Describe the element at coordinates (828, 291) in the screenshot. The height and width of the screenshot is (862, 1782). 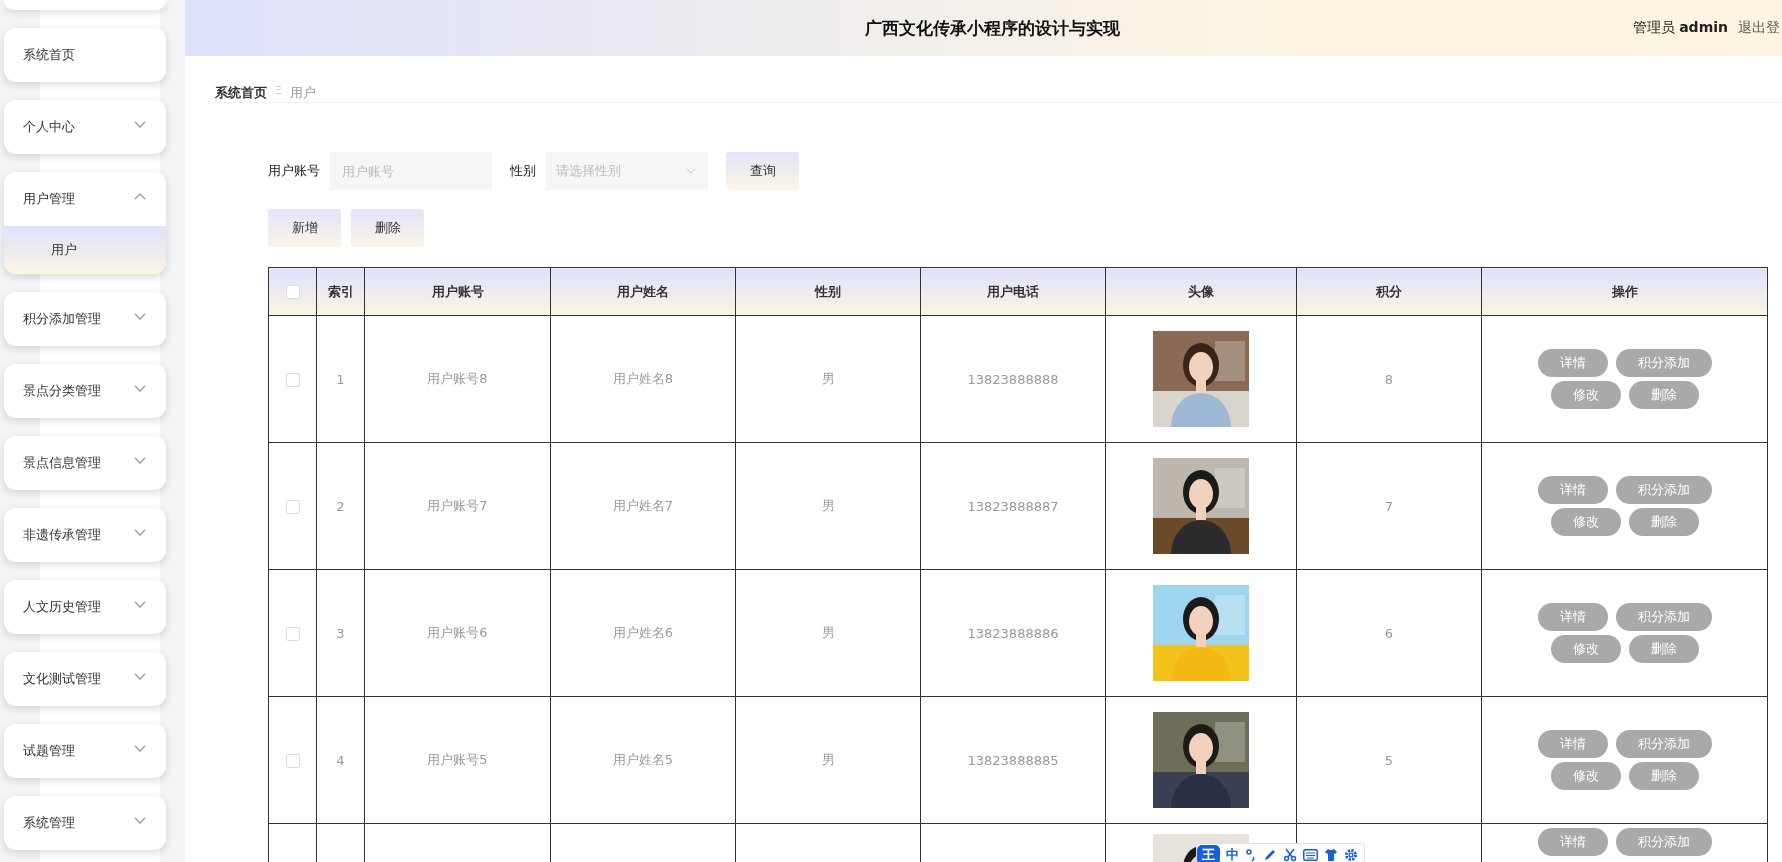
I see `header-cell: 性别` at that location.